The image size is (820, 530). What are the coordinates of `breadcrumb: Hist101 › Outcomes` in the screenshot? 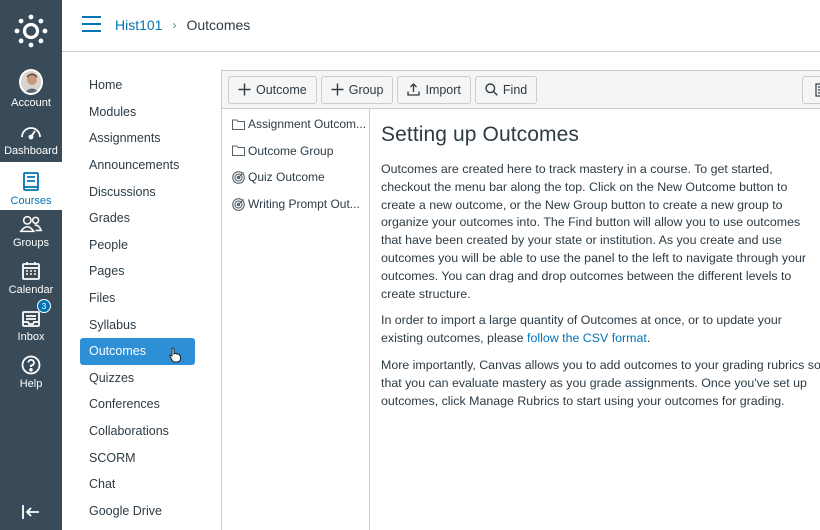 It's located at (182, 25).